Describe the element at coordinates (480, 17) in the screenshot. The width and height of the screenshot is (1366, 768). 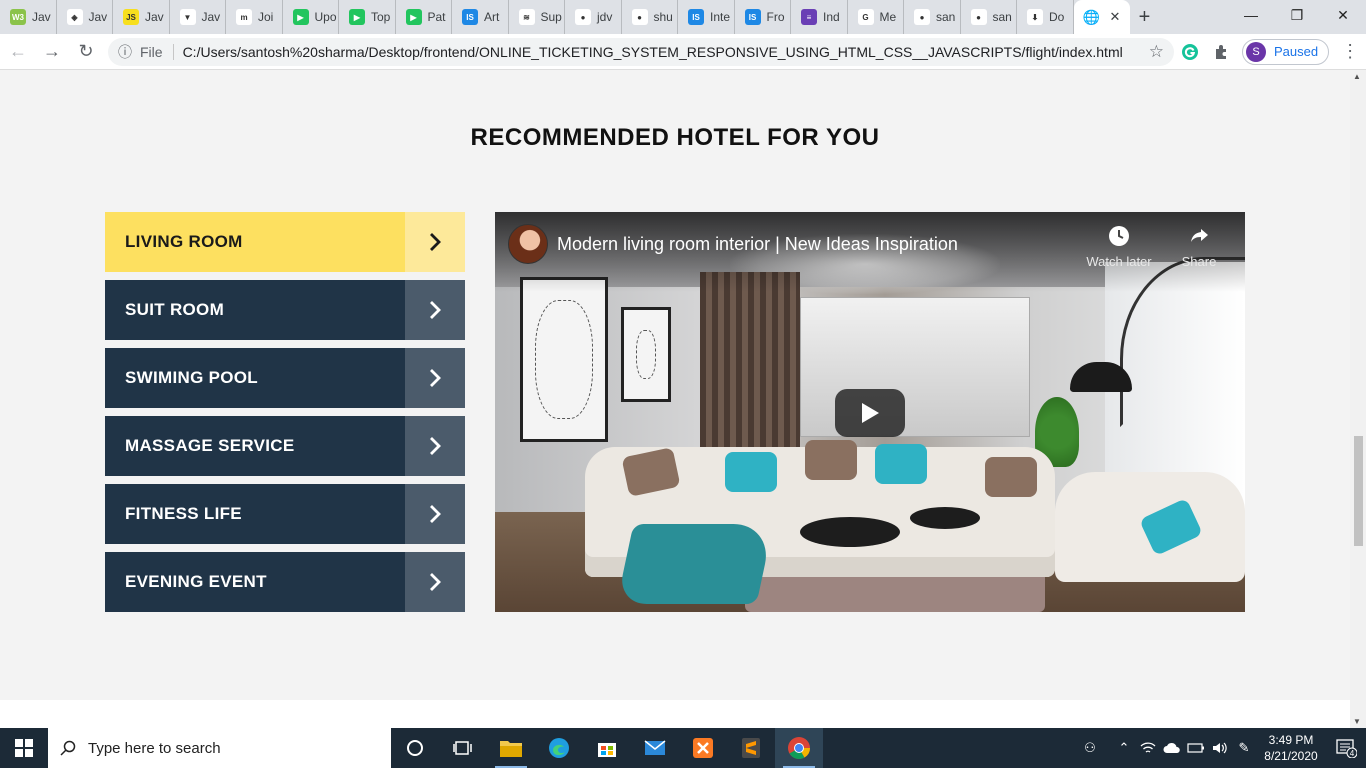
I see `browser-tab: IS Art` at that location.